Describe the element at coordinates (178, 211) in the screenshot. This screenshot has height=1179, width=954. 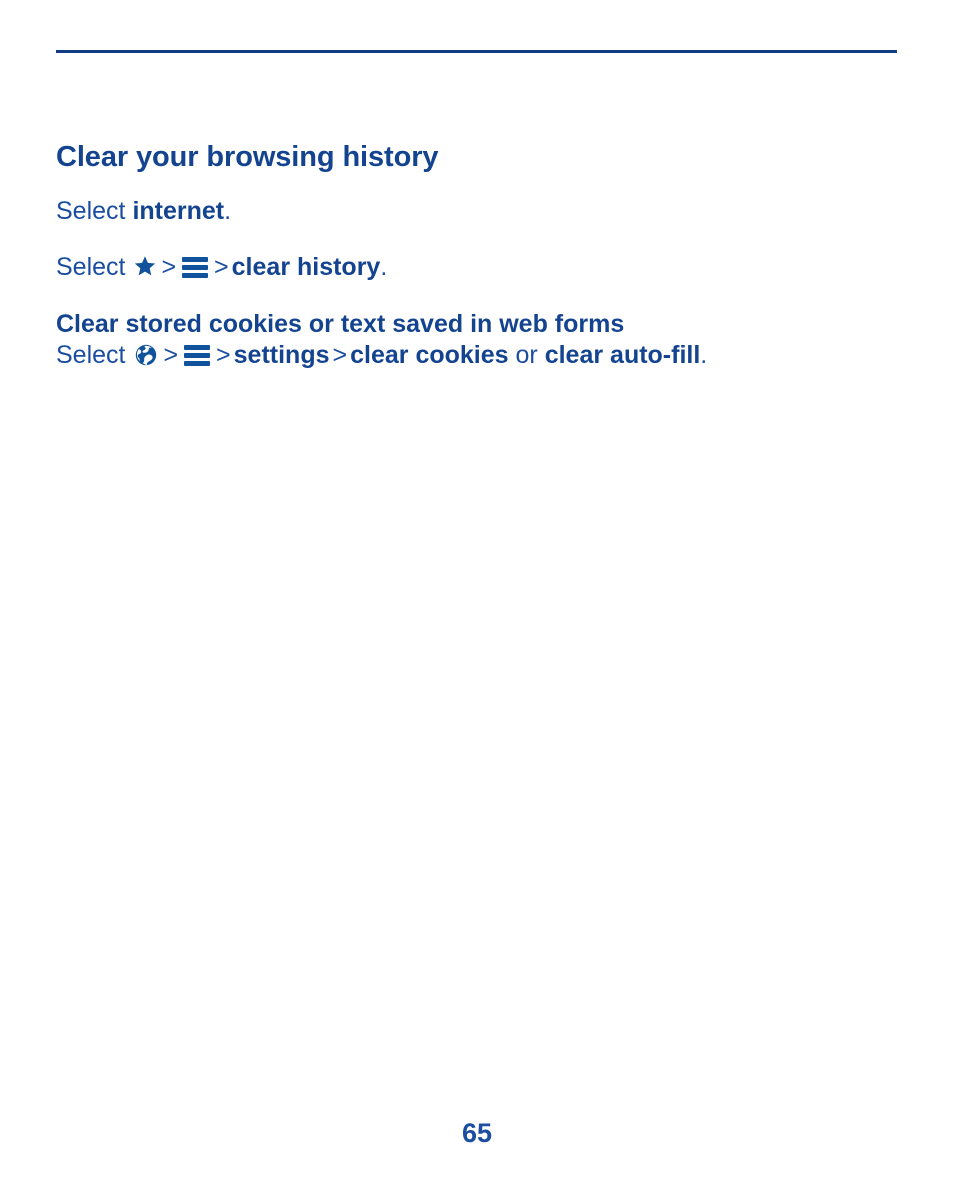
I see `menu-term-internet: internet` at that location.